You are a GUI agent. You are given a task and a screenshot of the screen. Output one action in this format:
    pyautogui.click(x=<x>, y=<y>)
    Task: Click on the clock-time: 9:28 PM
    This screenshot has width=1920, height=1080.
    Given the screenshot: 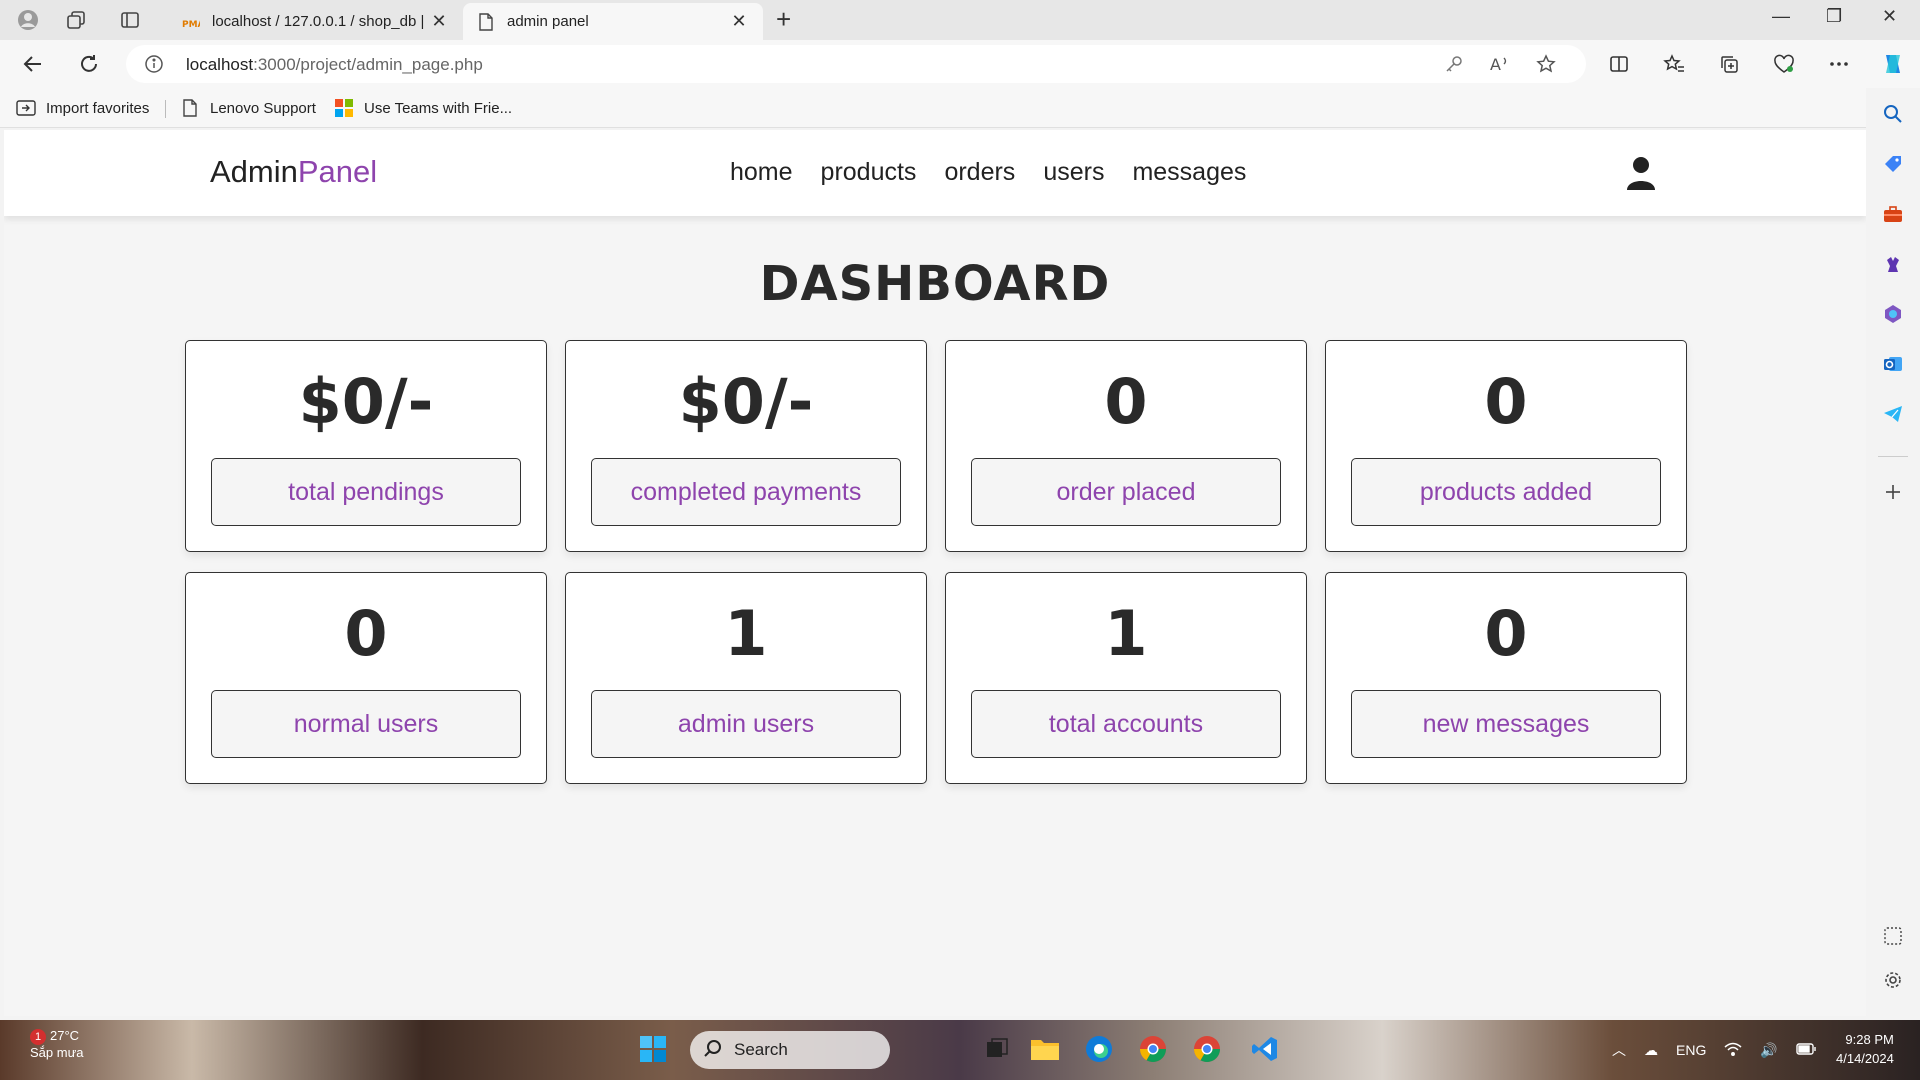 What is the action you would take?
    pyautogui.click(x=1869, y=1039)
    